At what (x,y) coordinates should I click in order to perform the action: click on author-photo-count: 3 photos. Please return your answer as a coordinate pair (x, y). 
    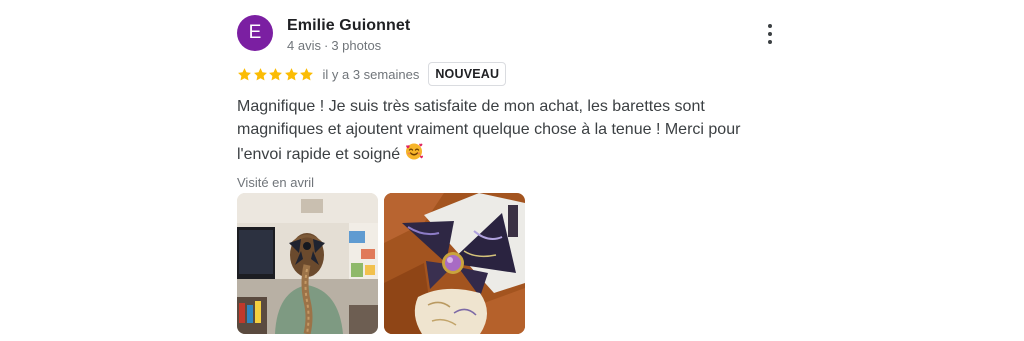
    Looking at the image, I should click on (356, 45).